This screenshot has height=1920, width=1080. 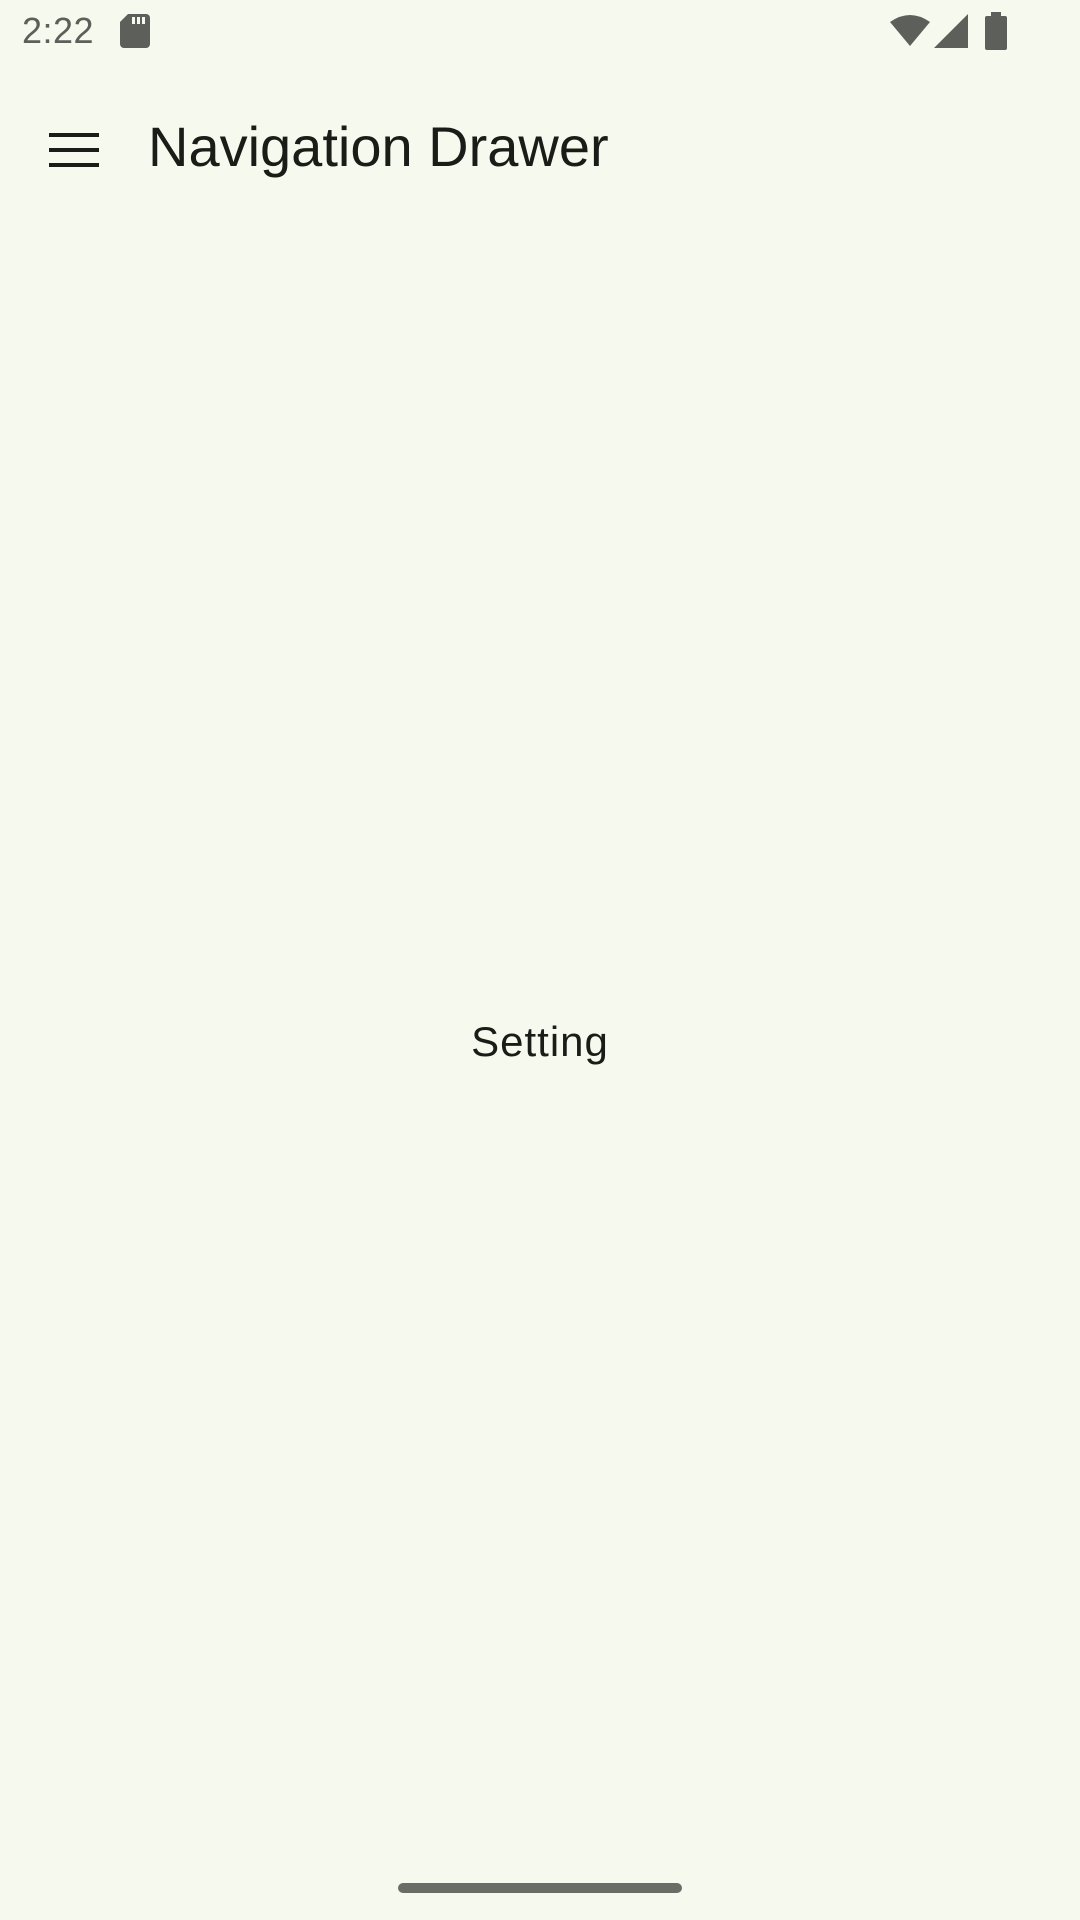 What do you see at coordinates (58, 30) in the screenshot?
I see `status-time: 2:22` at bounding box center [58, 30].